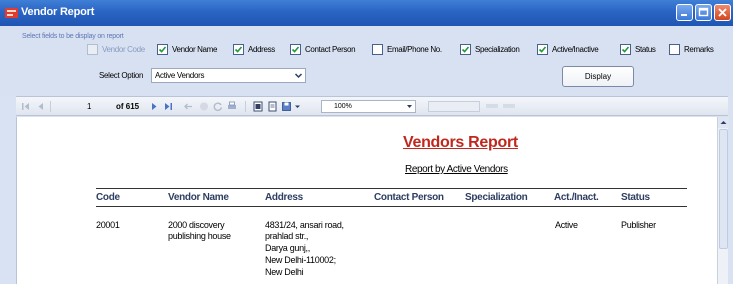 This screenshot has width=733, height=284. I want to click on maximize-button, so click(703, 12).